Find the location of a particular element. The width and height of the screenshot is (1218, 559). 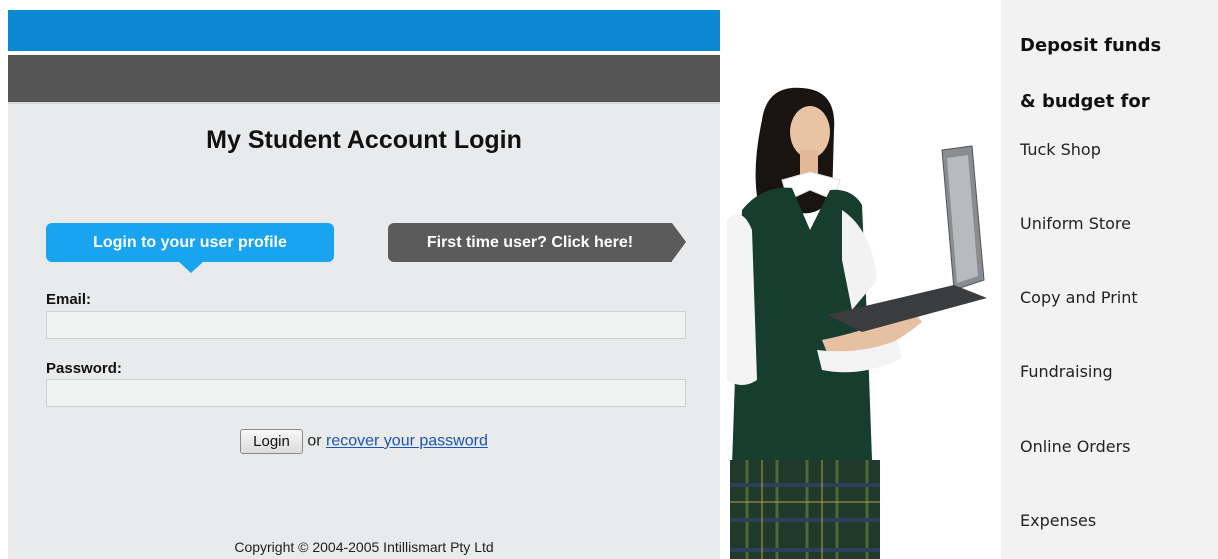

tab-arrow is located at coordinates (679, 242).